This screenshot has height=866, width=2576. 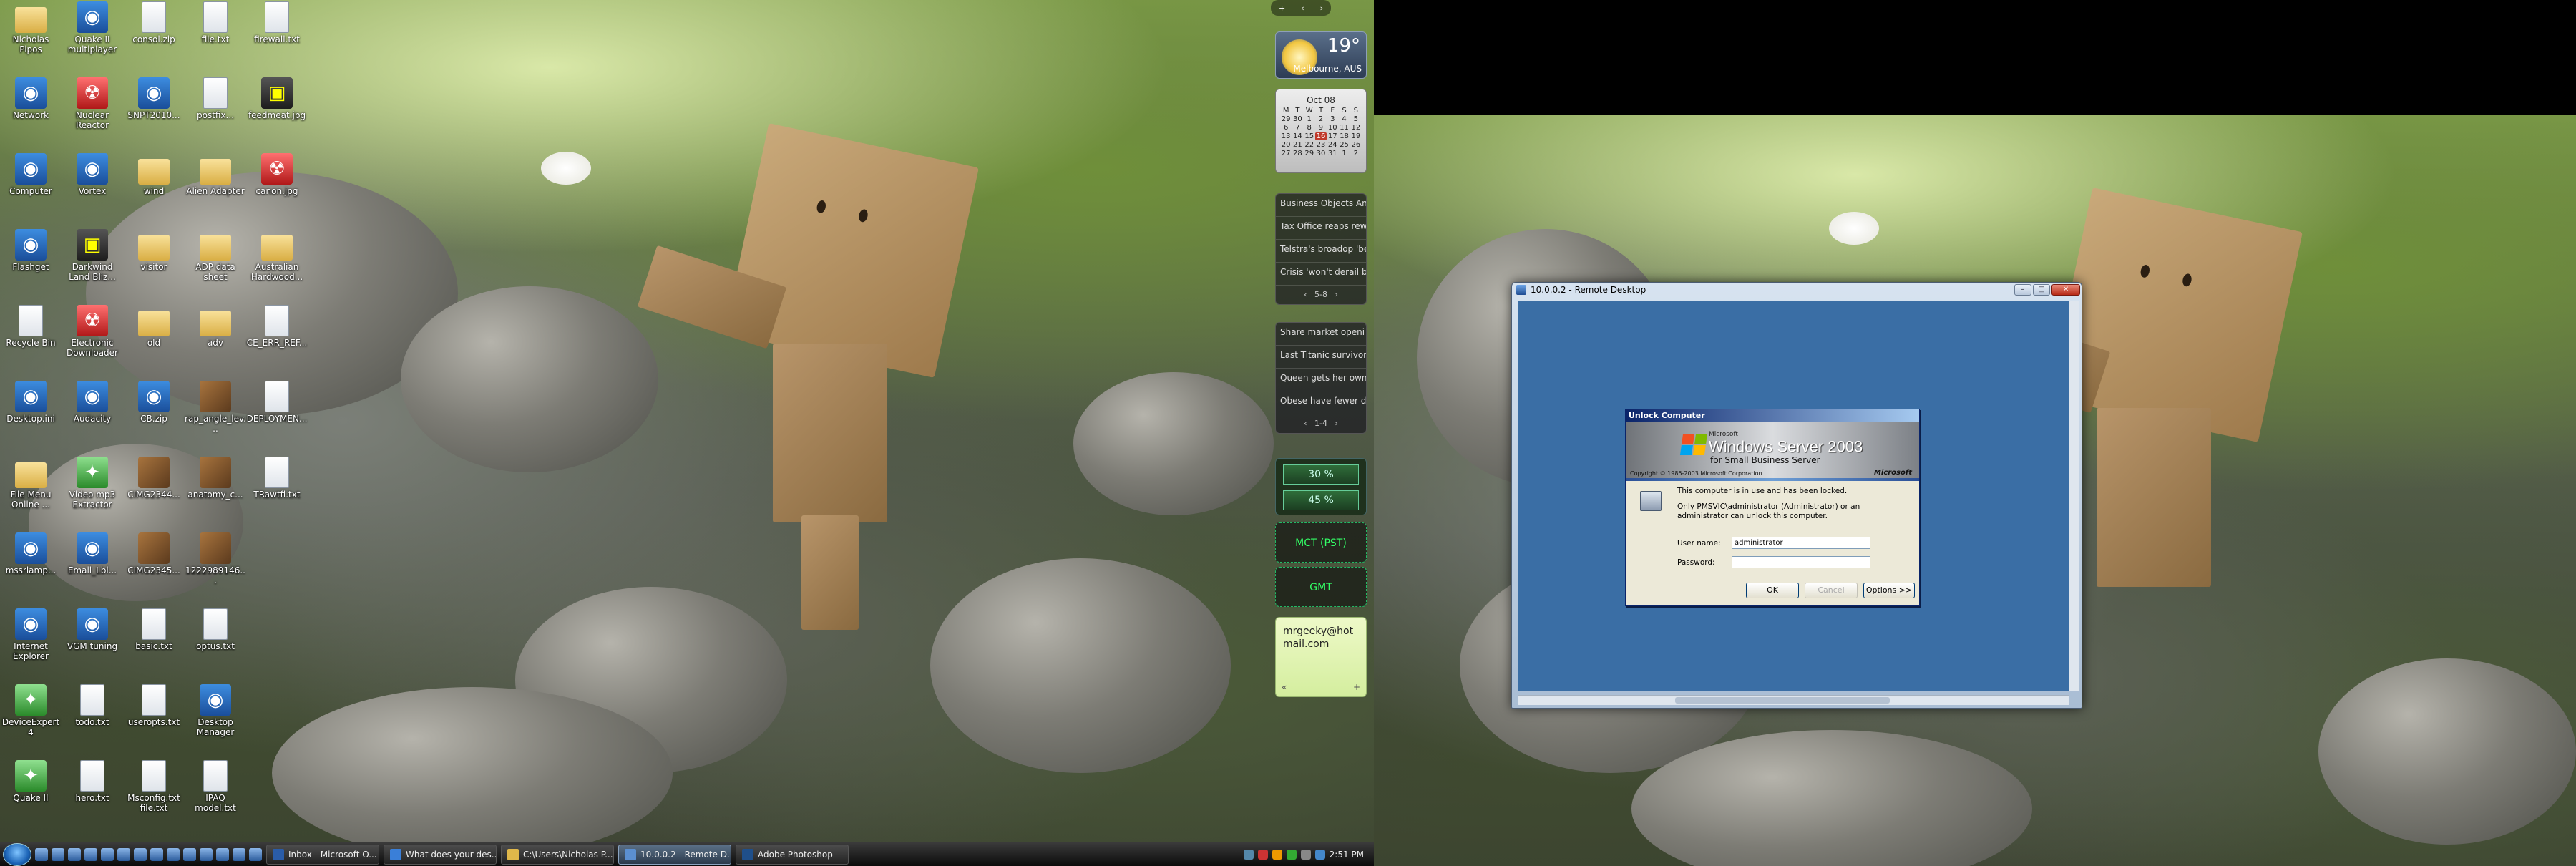 What do you see at coordinates (1284, 687) in the screenshot?
I see `note-prev-icon: «` at bounding box center [1284, 687].